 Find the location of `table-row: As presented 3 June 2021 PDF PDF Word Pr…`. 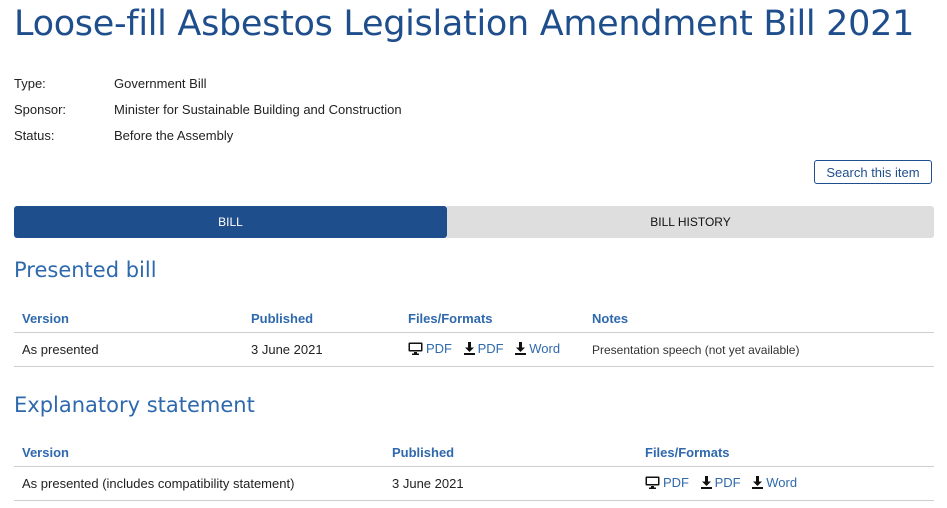

table-row: As presented 3 June 2021 PDF PDF Word Pr… is located at coordinates (474, 350).